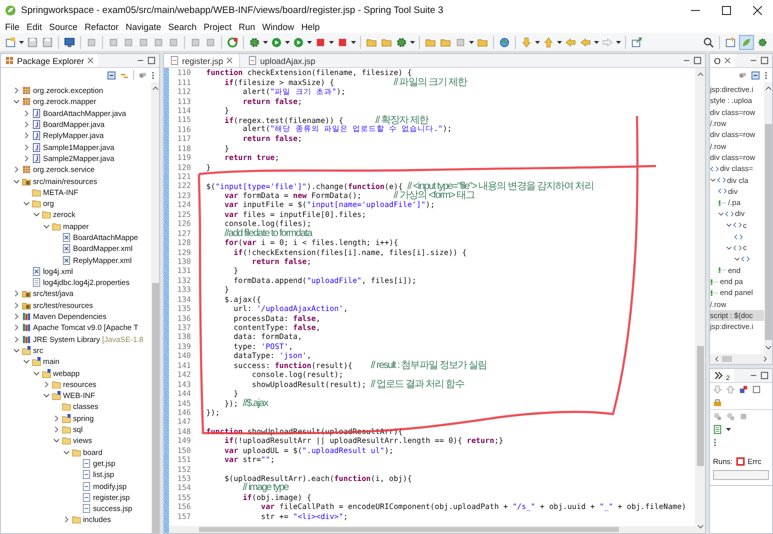 Image resolution: width=773 pixels, height=534 pixels. I want to click on menu-item: Edit, so click(34, 27).